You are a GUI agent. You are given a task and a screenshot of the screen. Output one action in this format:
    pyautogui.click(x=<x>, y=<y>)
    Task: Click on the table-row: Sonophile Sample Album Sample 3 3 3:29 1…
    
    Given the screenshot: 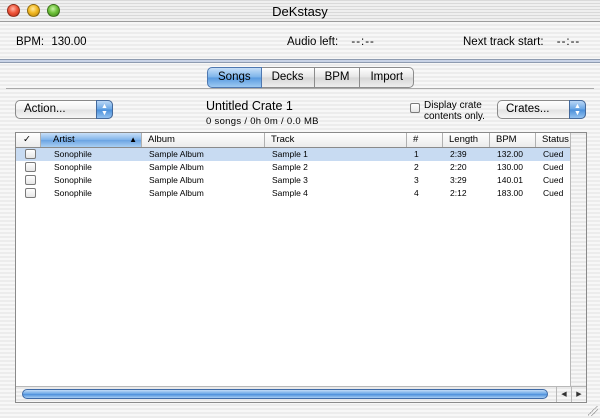 What is the action you would take?
    pyautogui.click(x=293, y=180)
    